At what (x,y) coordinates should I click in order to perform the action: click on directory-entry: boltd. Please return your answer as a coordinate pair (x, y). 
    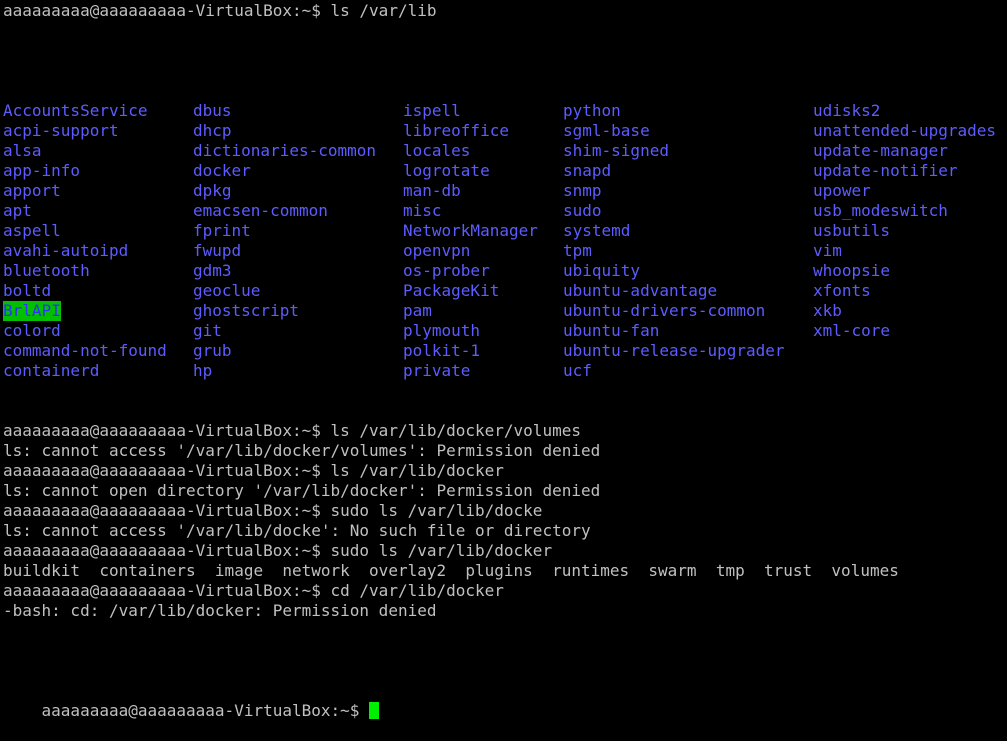
    Looking at the image, I should click on (27, 290).